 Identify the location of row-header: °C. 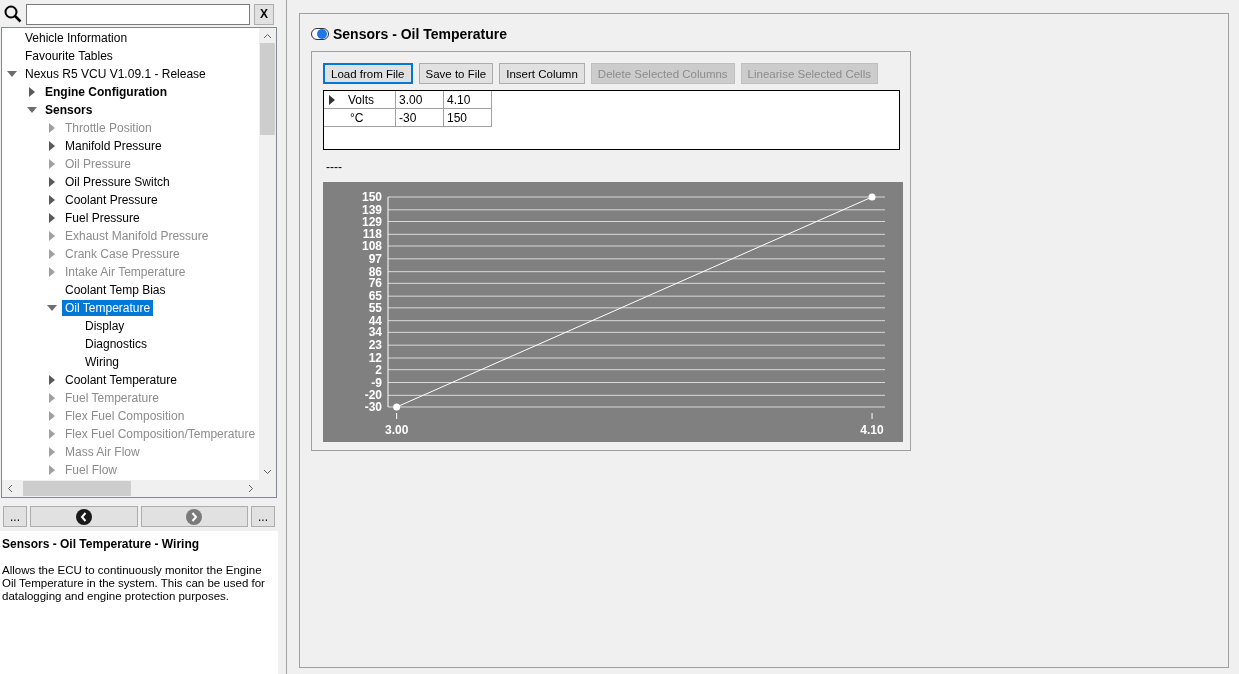
(357, 117).